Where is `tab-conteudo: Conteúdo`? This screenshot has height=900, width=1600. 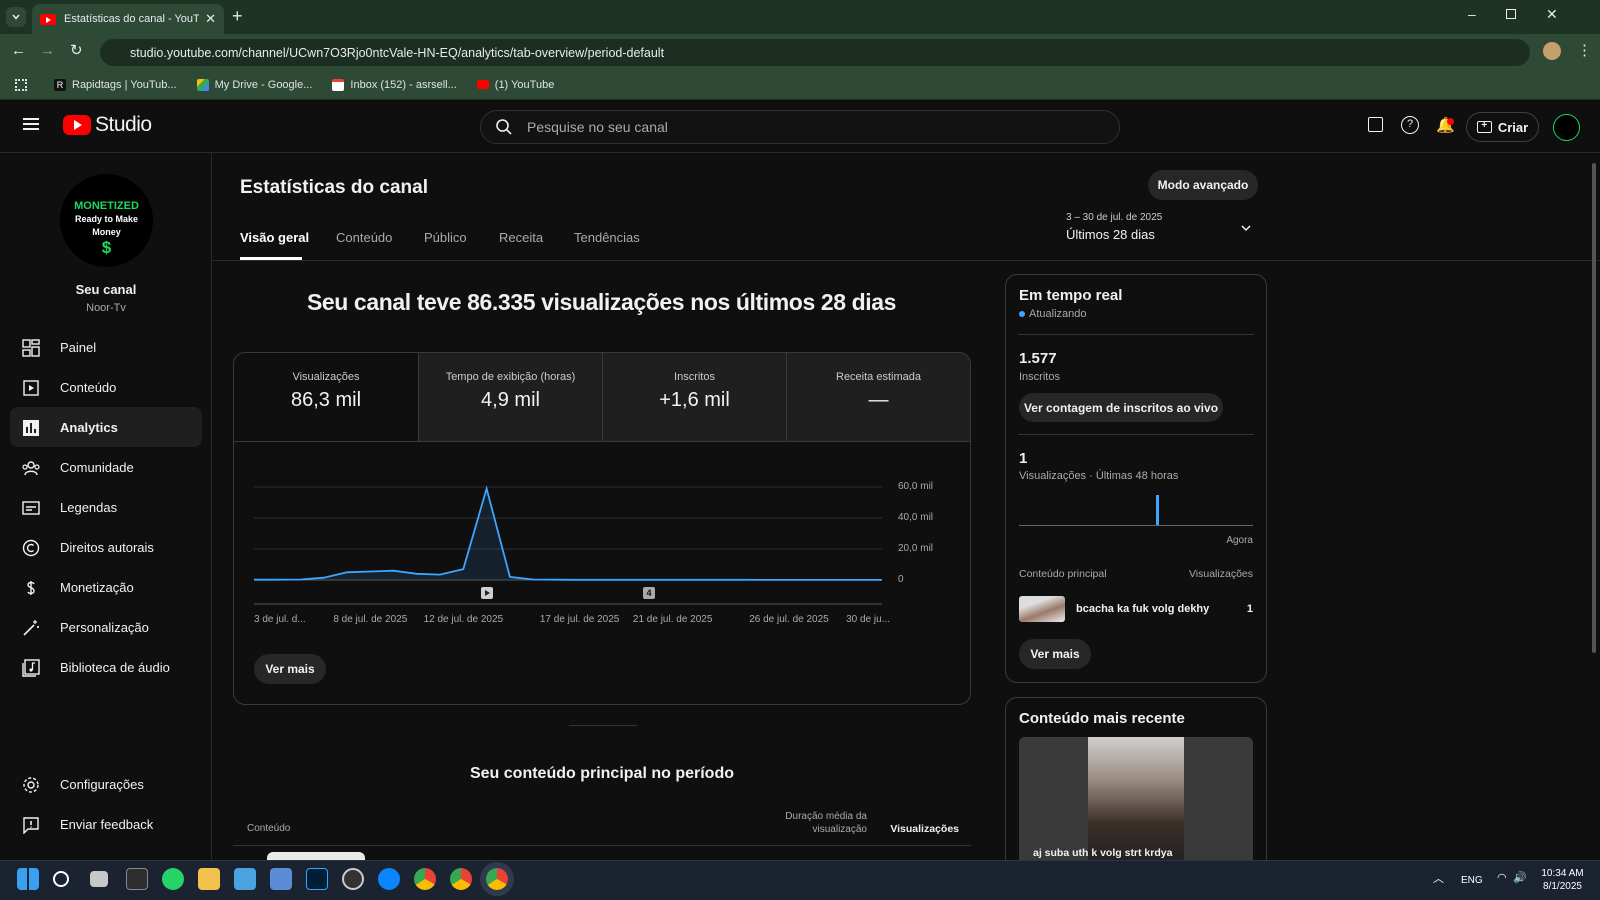
tab-conteudo: Conteúdo is located at coordinates (364, 237).